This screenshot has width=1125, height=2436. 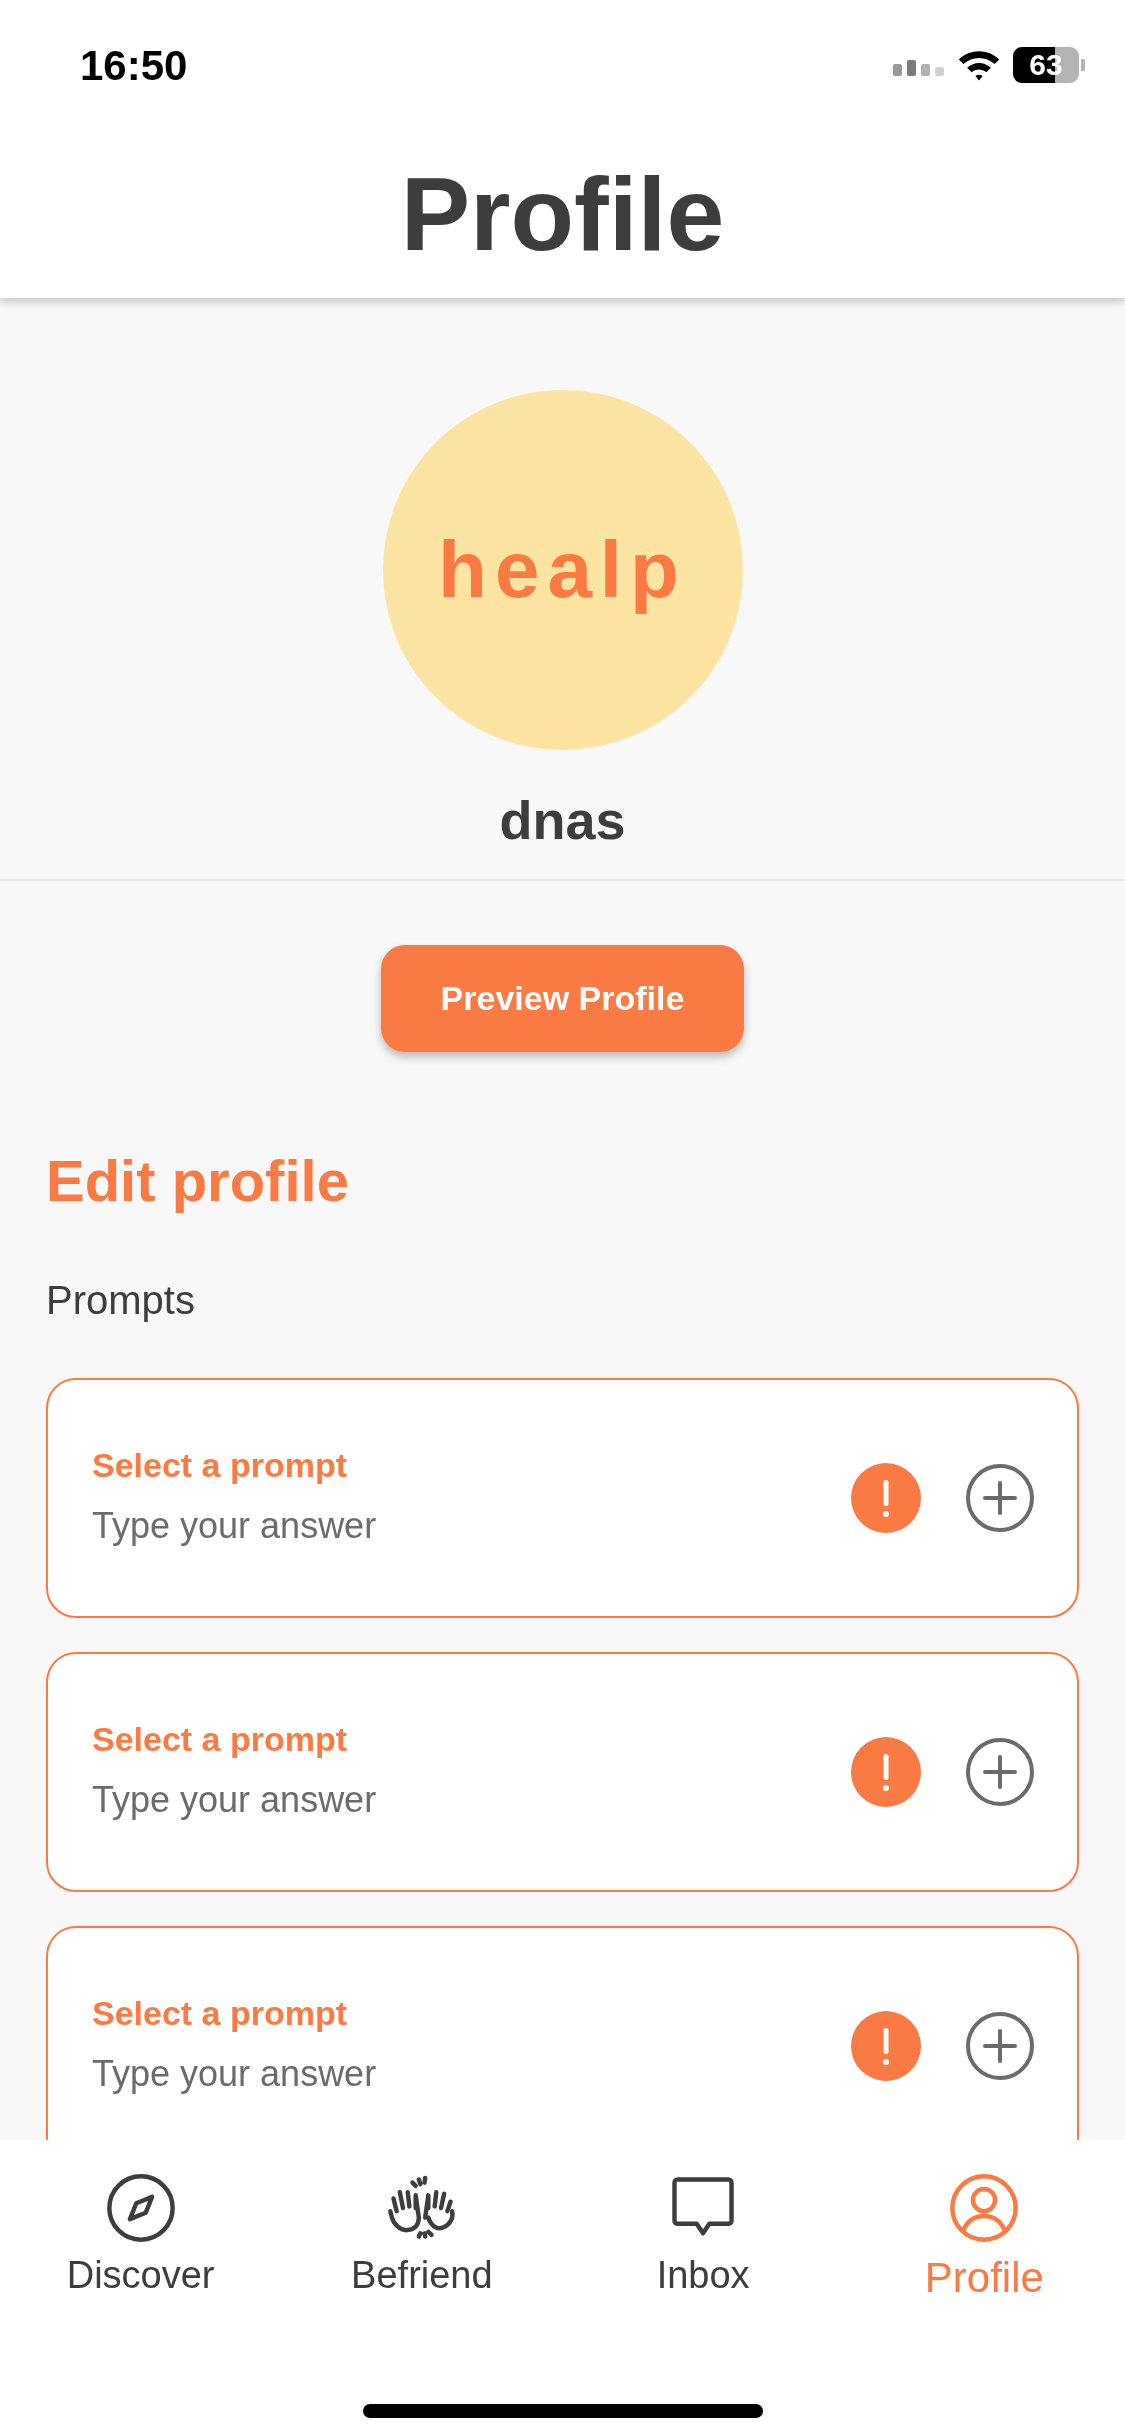 What do you see at coordinates (562, 820) in the screenshot?
I see `user-name: dnas` at bounding box center [562, 820].